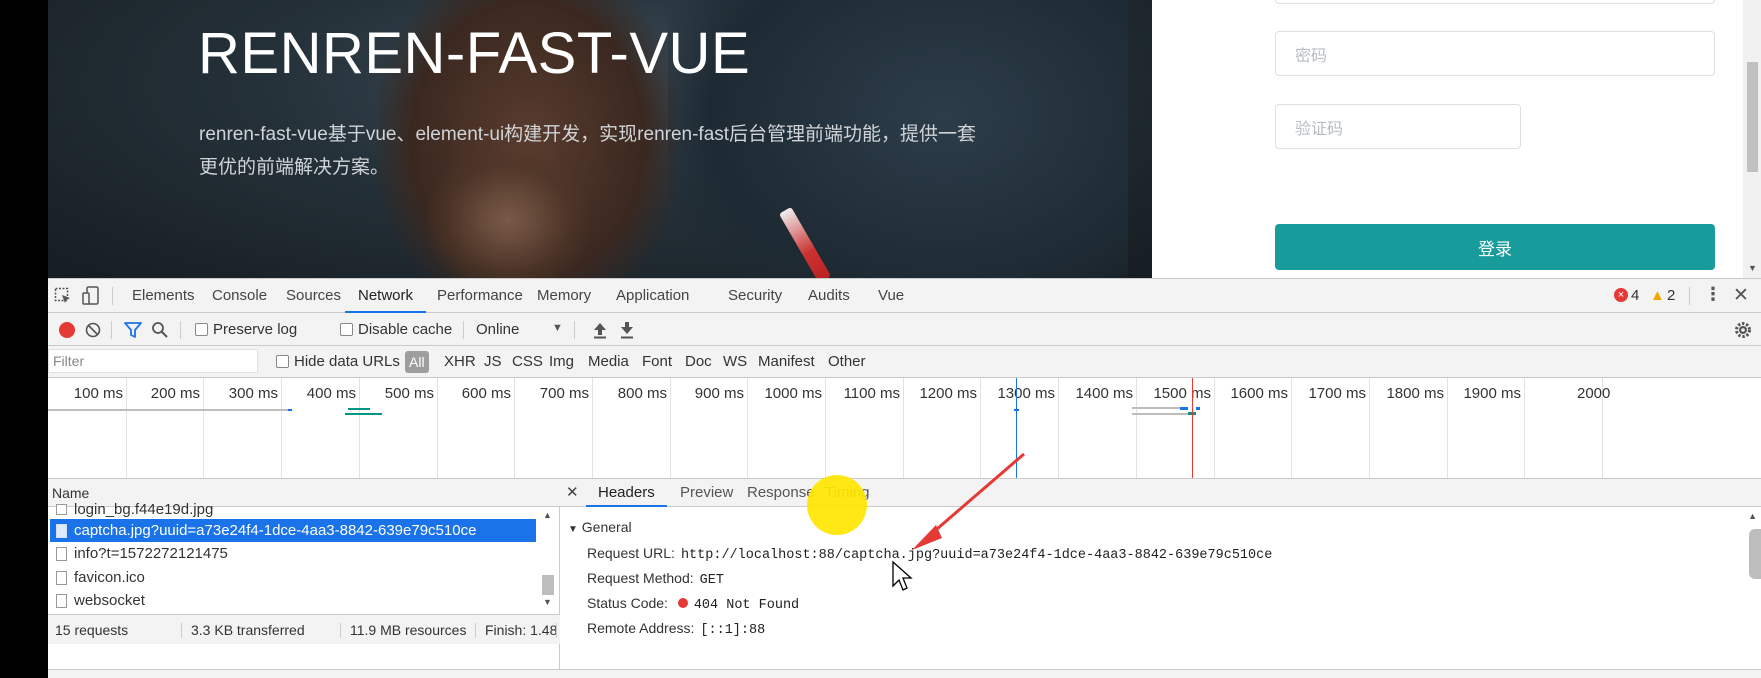 The image size is (1761, 678). Describe the element at coordinates (160, 330) in the screenshot. I see `search-icon` at that location.